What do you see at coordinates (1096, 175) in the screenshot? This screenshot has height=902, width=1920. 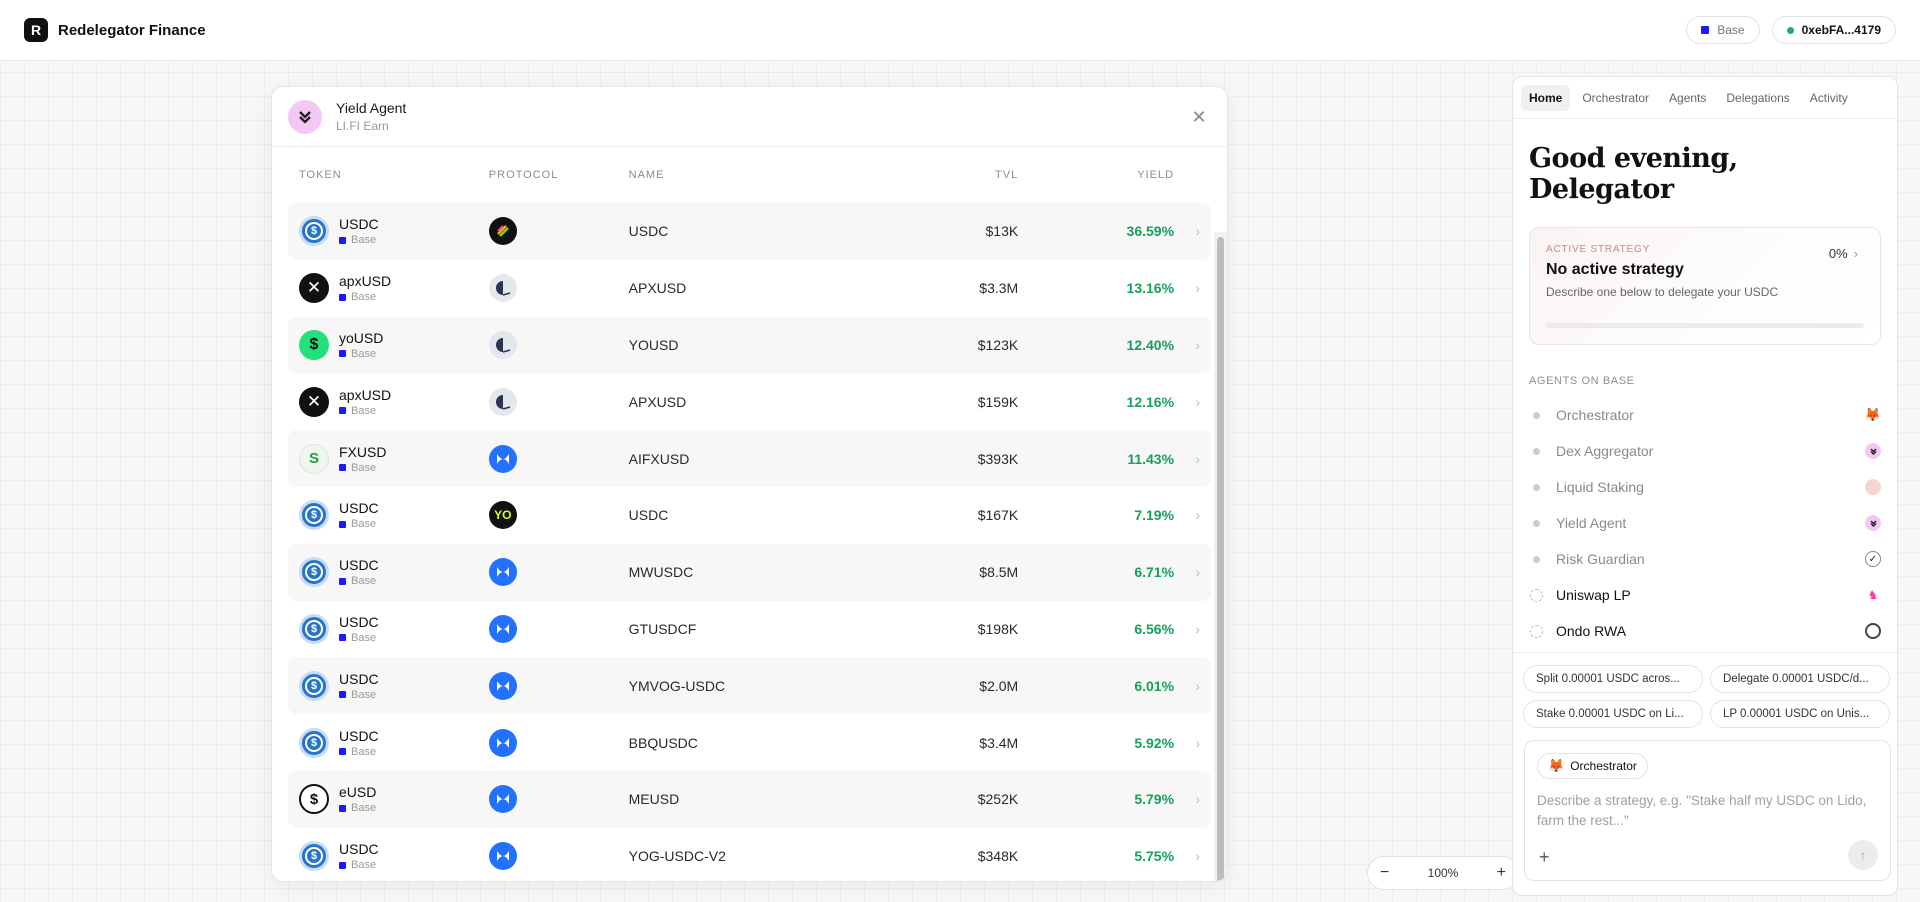 I see `column-header-yield: YIELD` at bounding box center [1096, 175].